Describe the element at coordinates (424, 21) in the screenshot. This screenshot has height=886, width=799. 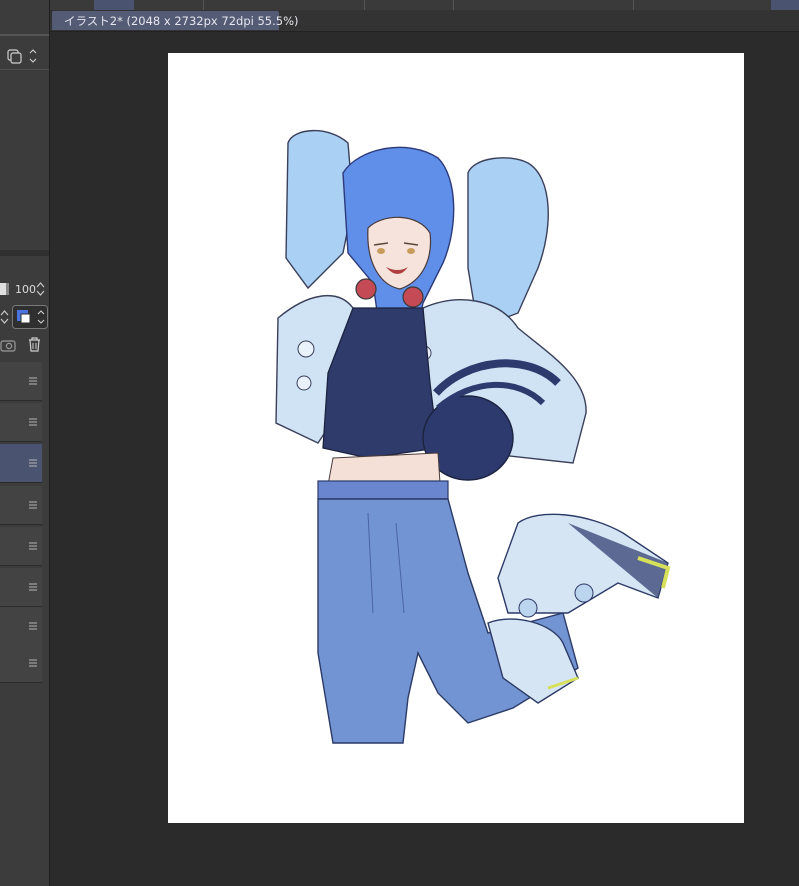
I see `document-tab-bar: イラスト2* (2048 x 2732px 72dpi 55.5%)` at that location.